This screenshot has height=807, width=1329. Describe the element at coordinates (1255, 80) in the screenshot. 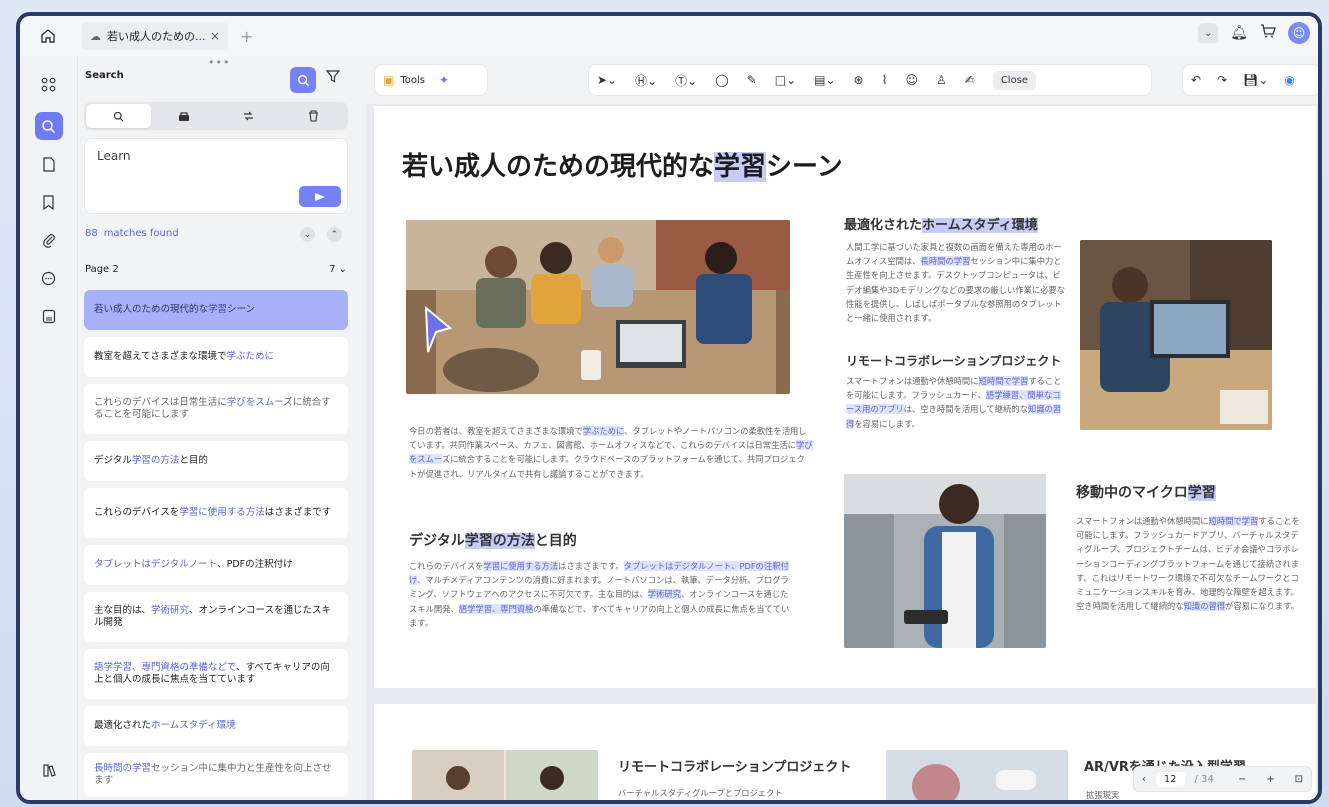

I see `save-icon: 💾︎⌄` at that location.